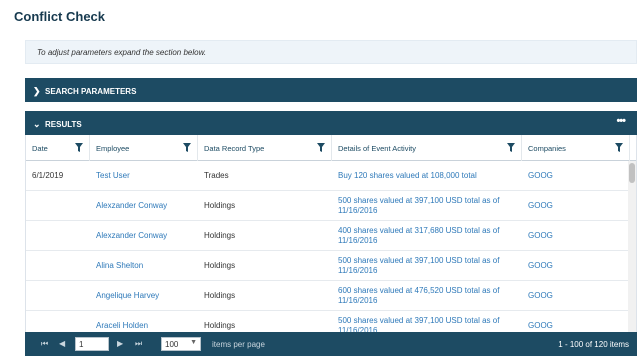 This screenshot has height=360, width=638. What do you see at coordinates (40, 148) in the screenshot?
I see `column-label: Date` at bounding box center [40, 148].